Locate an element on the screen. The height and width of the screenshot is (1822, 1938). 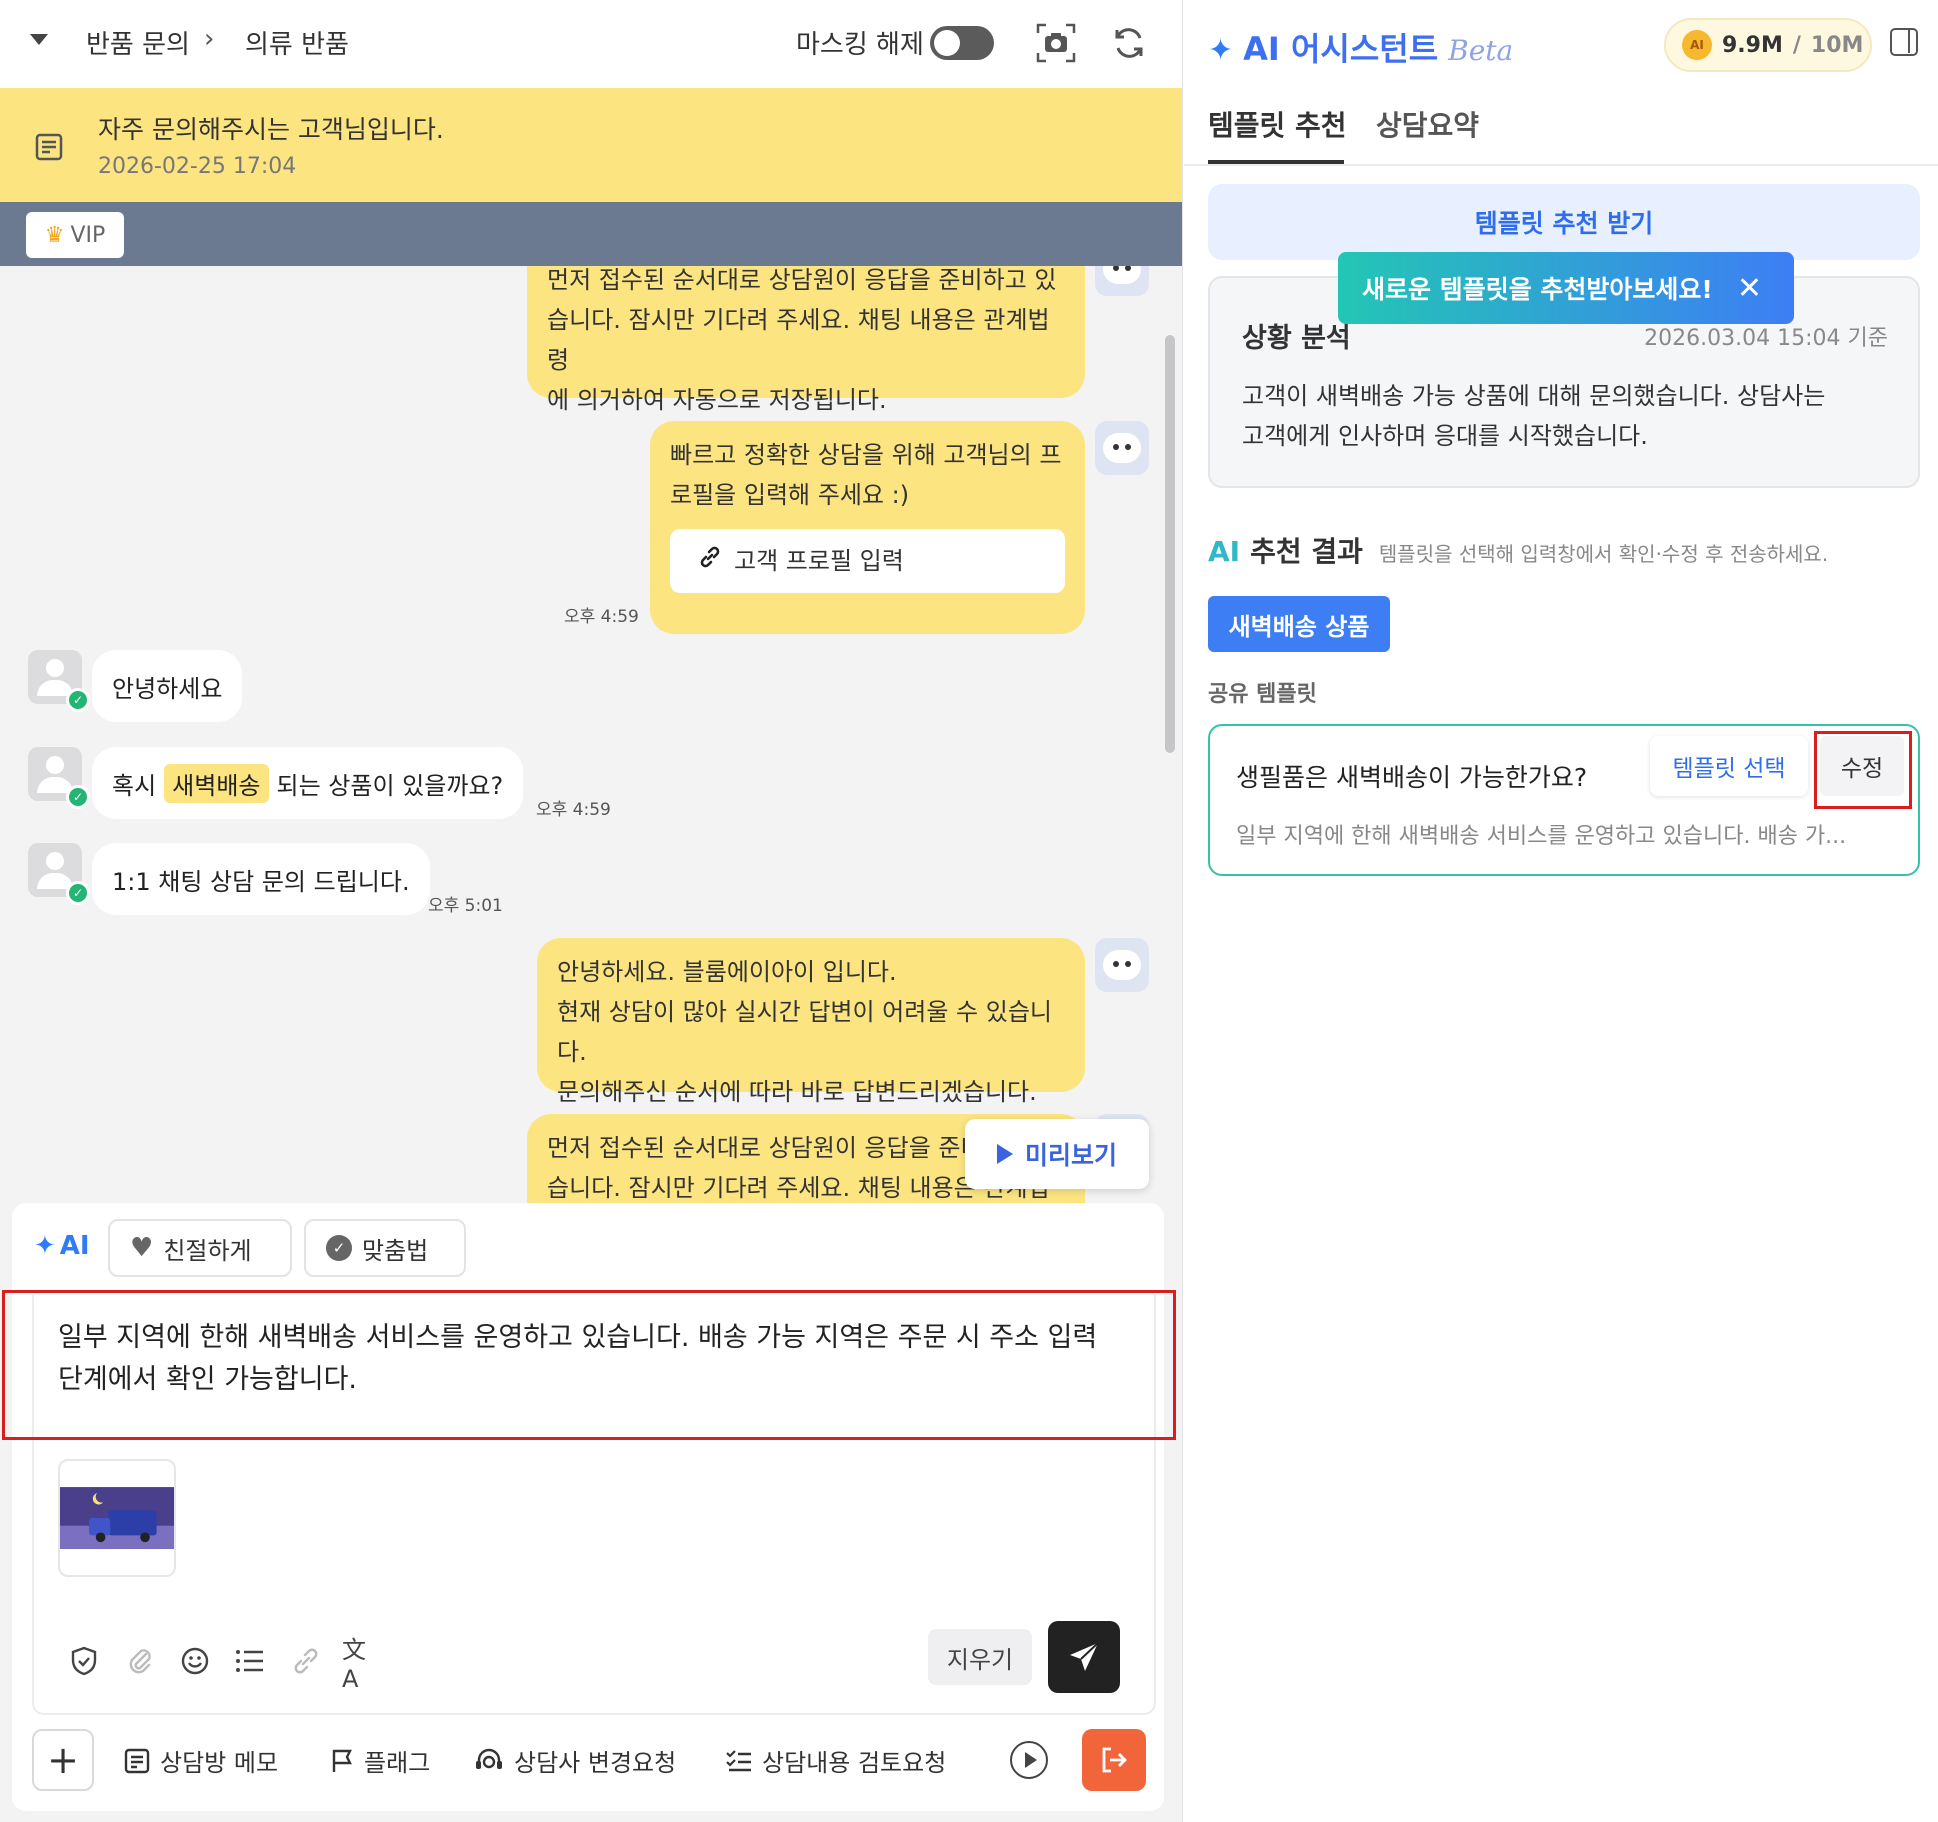
breadcrumb-subcategory: 의류 반품 is located at coordinates (297, 42).